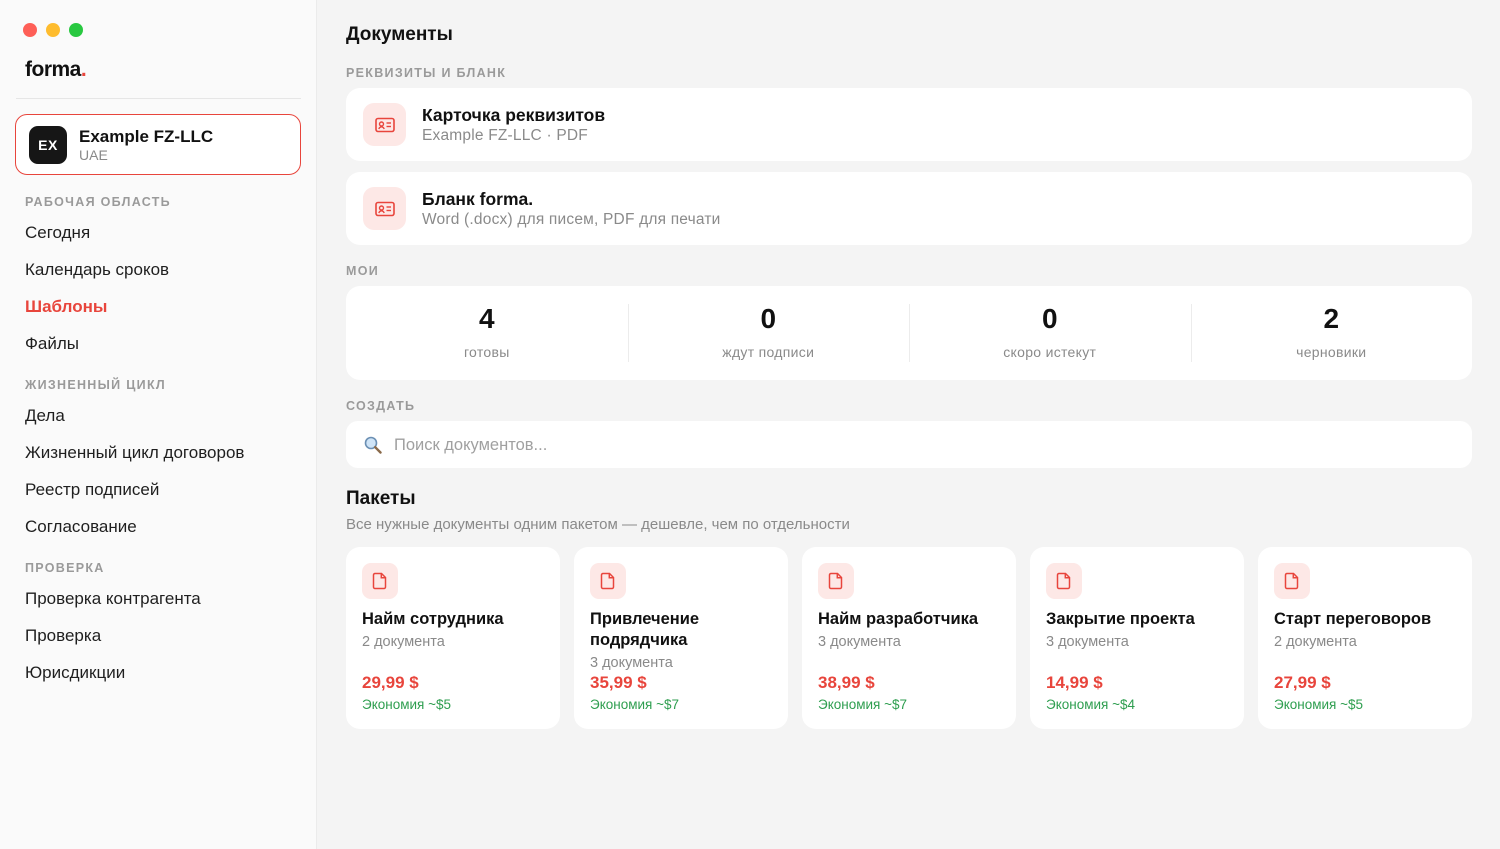  I want to click on sidebar-item-contract-lifecycle: Жизненный цикл договоров, so click(134, 453).